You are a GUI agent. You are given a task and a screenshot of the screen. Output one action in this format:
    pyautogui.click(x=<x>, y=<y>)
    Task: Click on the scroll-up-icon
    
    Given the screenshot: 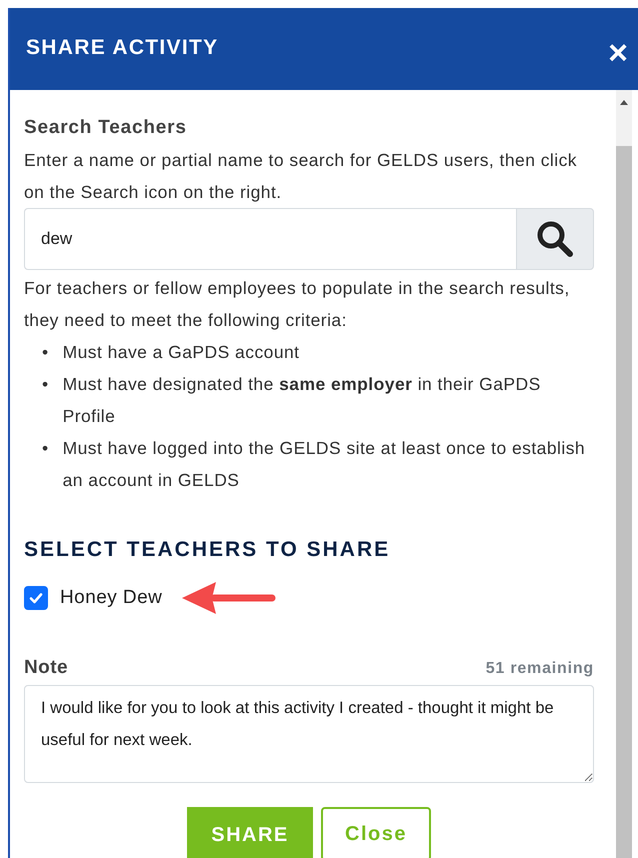 What is the action you would take?
    pyautogui.click(x=624, y=102)
    